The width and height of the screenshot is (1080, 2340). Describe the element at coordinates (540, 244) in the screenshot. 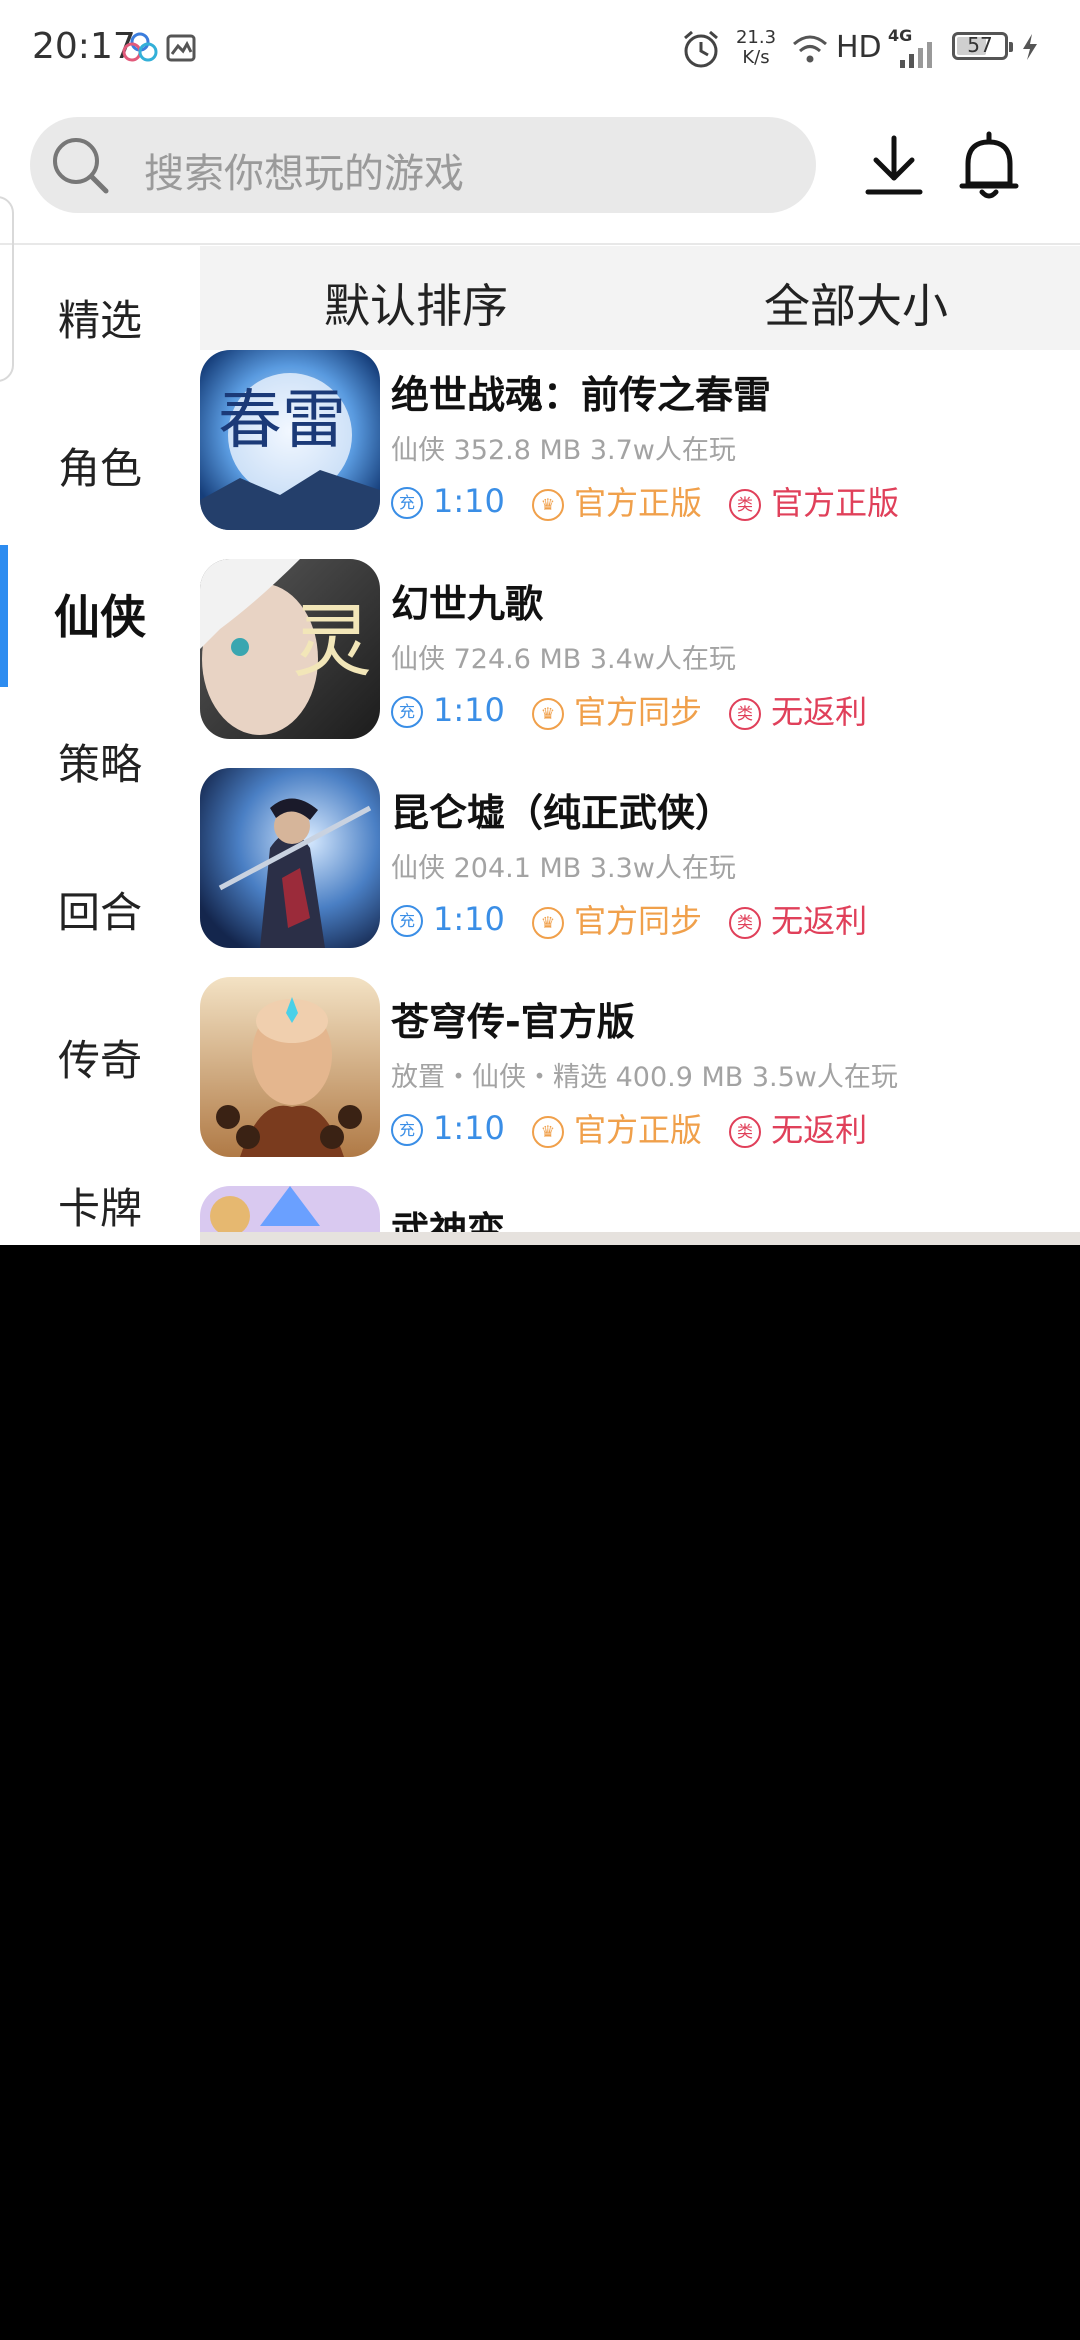

I see `header-divider` at that location.